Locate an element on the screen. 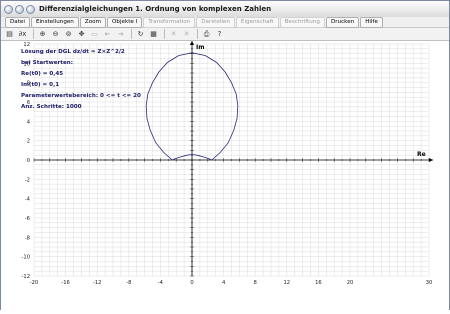 The width and height of the screenshot is (450, 314). menu-transformation: Transformation is located at coordinates (169, 22).